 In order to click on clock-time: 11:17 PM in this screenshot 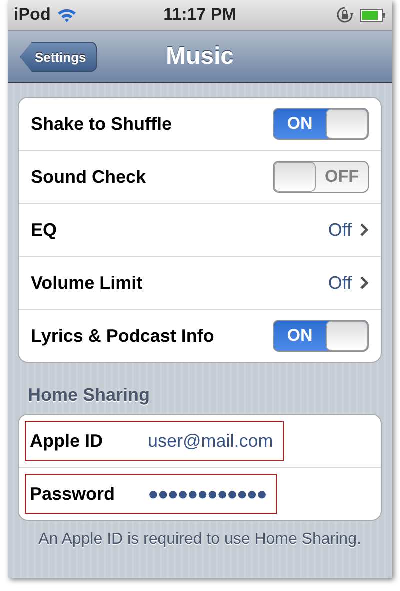, I will do `click(200, 15)`.